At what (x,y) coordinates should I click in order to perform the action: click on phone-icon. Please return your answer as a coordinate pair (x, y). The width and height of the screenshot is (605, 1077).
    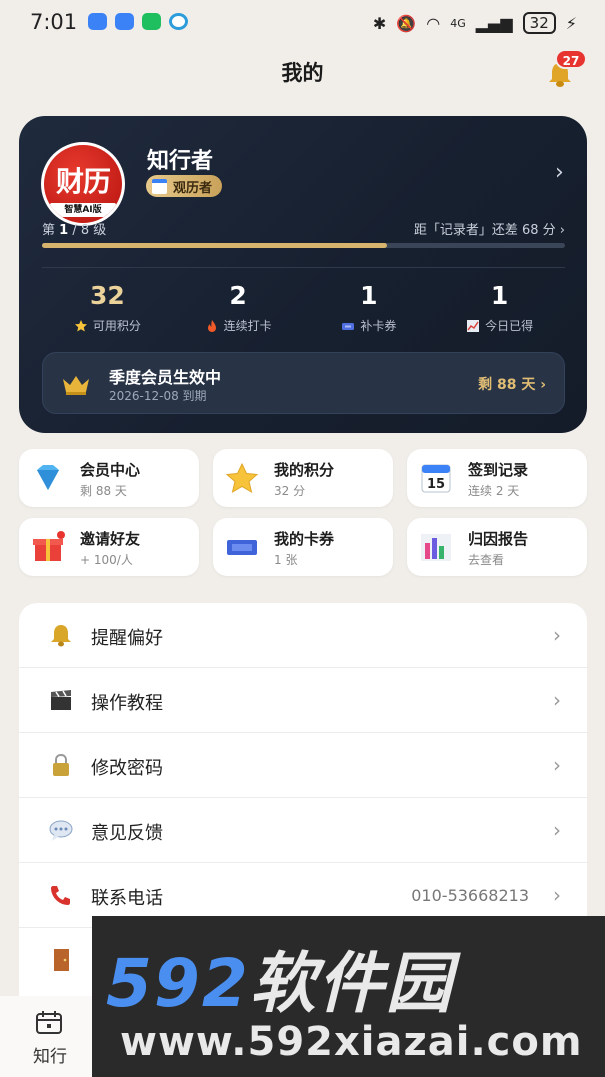
    Looking at the image, I should click on (60, 895).